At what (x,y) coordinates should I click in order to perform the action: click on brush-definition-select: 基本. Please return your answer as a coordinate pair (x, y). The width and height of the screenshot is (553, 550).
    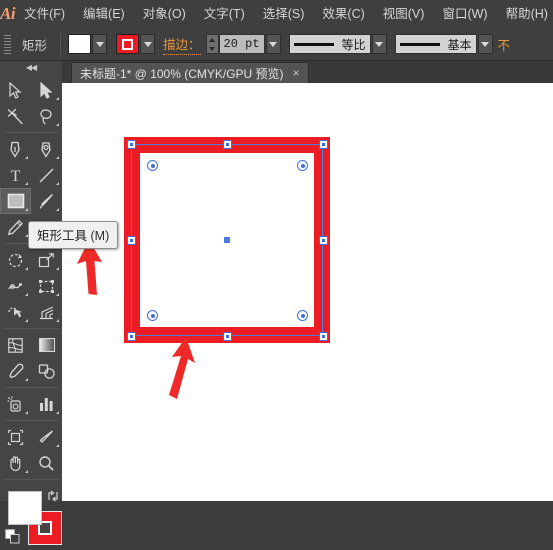
    Looking at the image, I should click on (435, 44).